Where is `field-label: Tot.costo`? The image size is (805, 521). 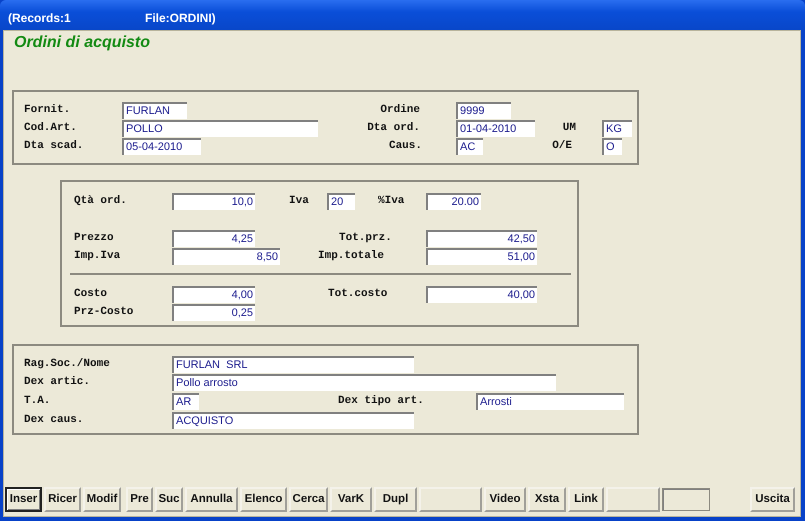 field-label: Tot.costo is located at coordinates (357, 294).